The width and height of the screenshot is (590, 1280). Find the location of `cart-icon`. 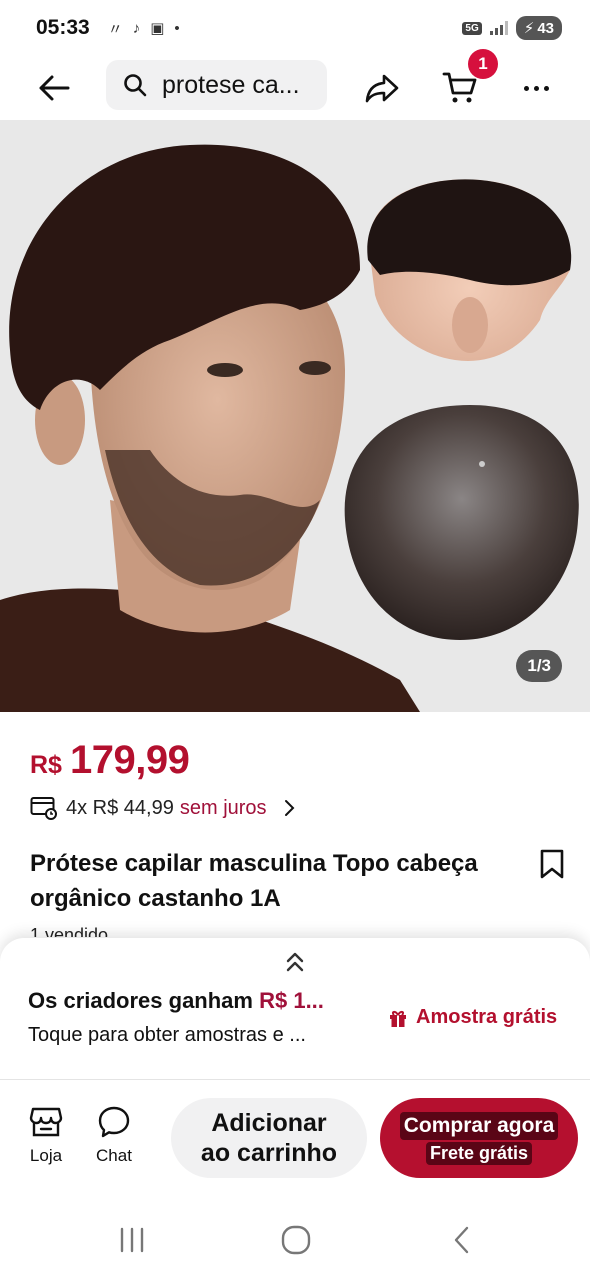

cart-icon is located at coordinates (459, 87).